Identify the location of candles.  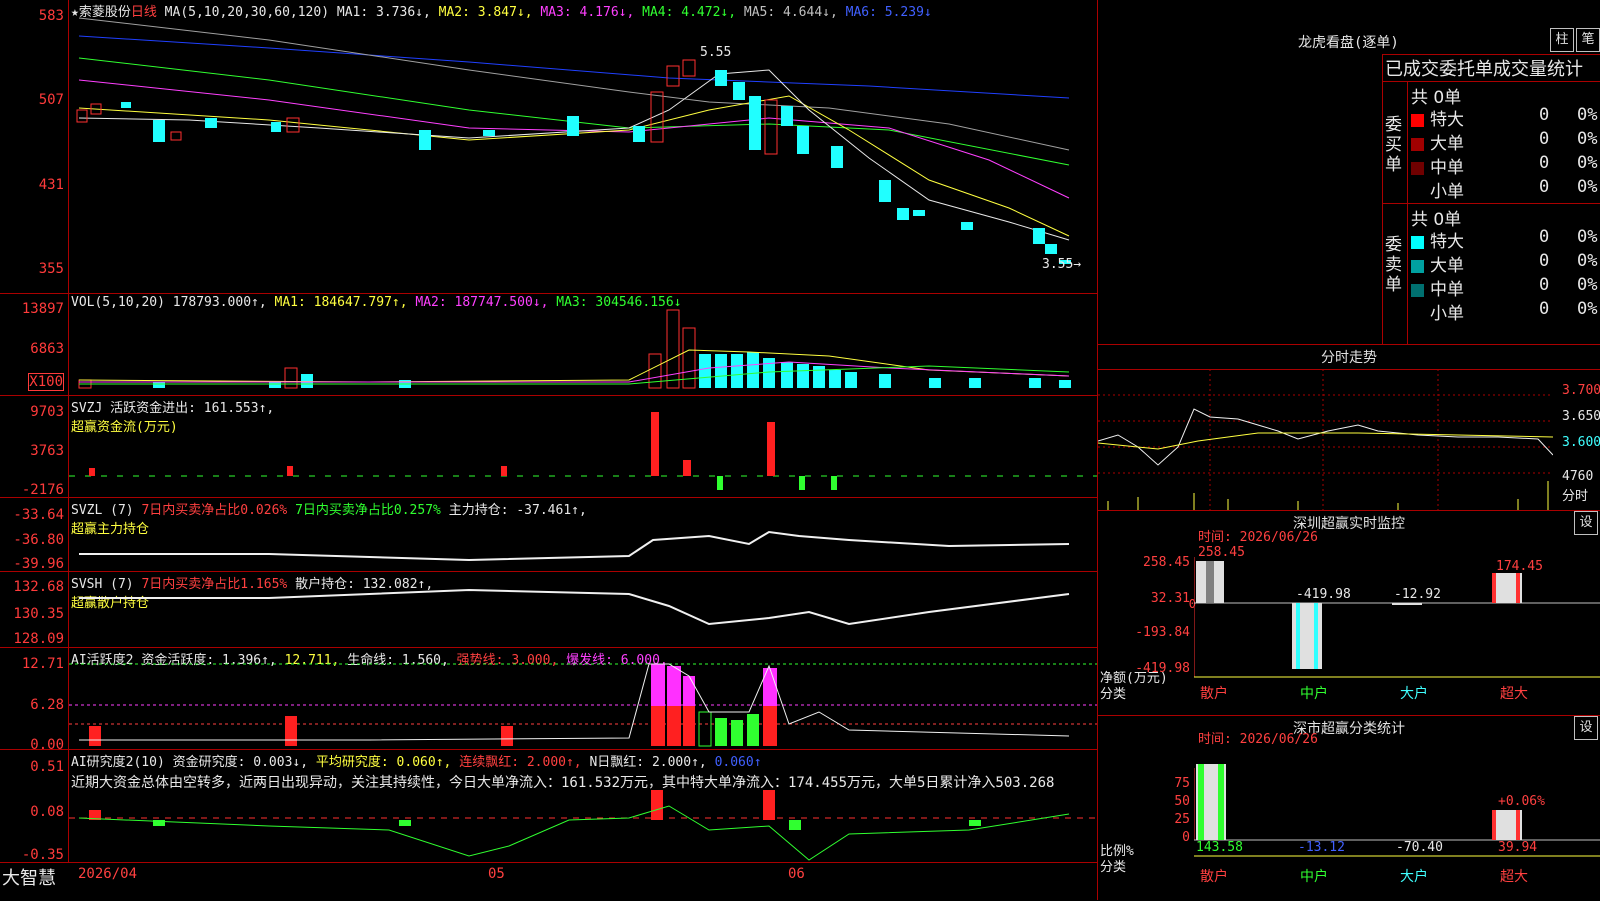
(573, 161).